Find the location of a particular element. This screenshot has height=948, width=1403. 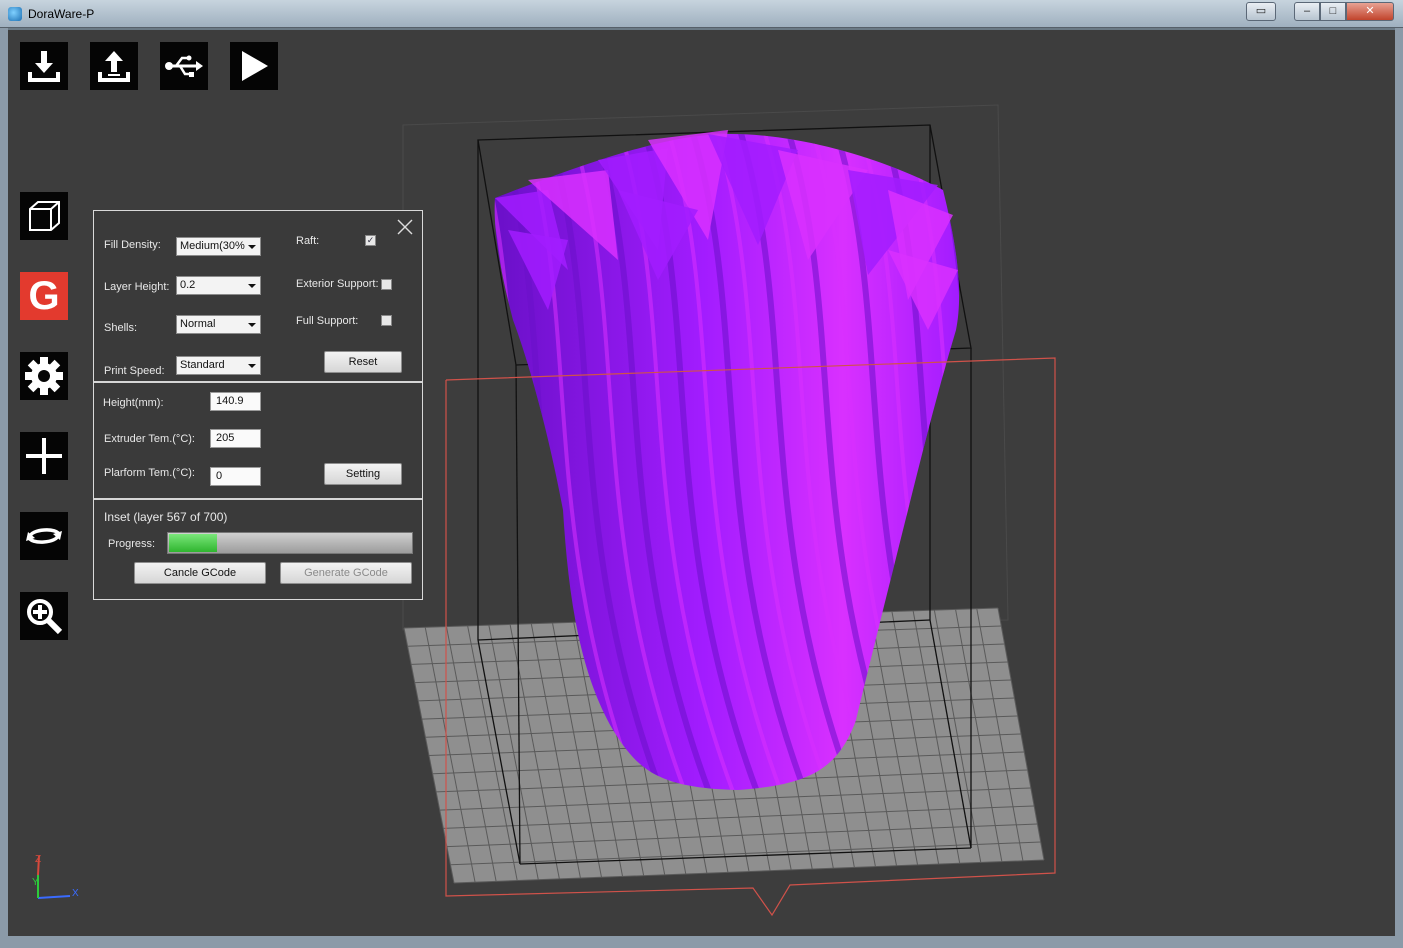

usb-connect-button is located at coordinates (184, 66).